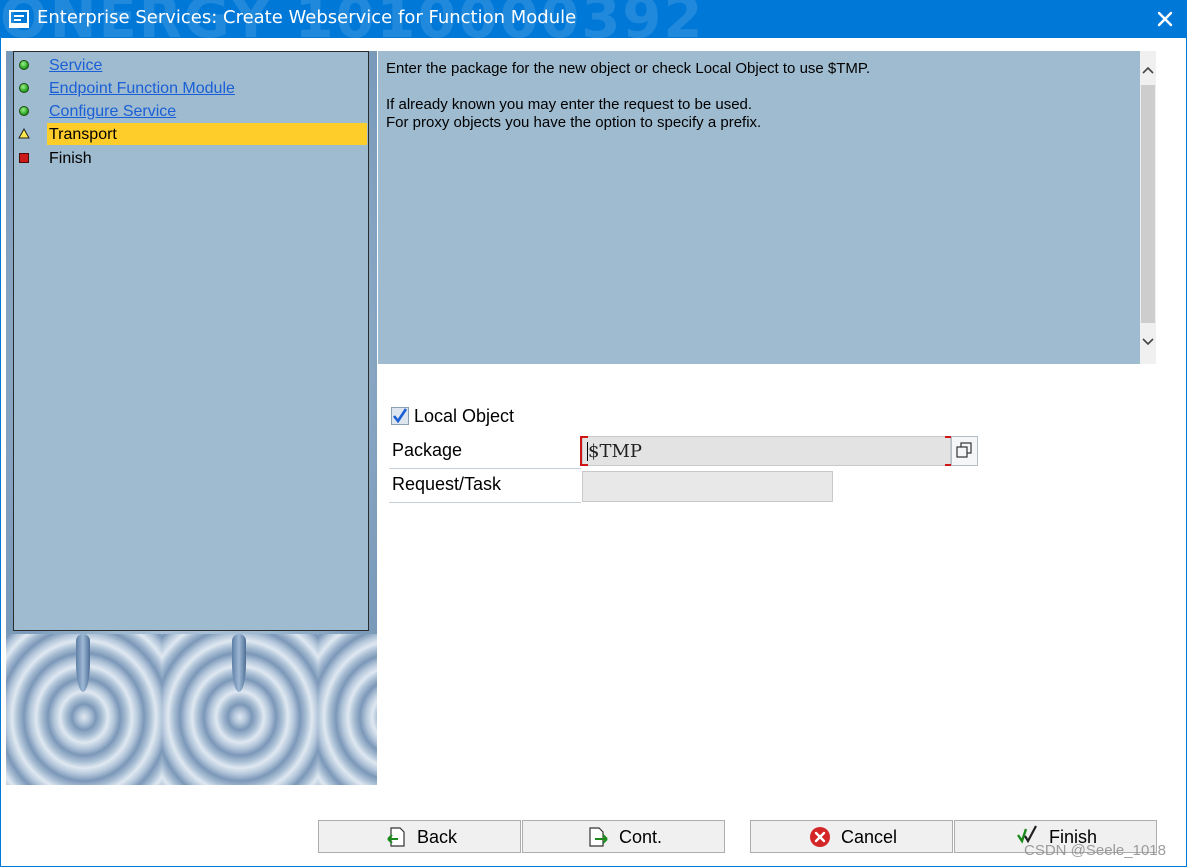 This screenshot has width=1187, height=868. I want to click on wizard-step-endpoint-function-module: Endpoint Function Module, so click(192, 88).